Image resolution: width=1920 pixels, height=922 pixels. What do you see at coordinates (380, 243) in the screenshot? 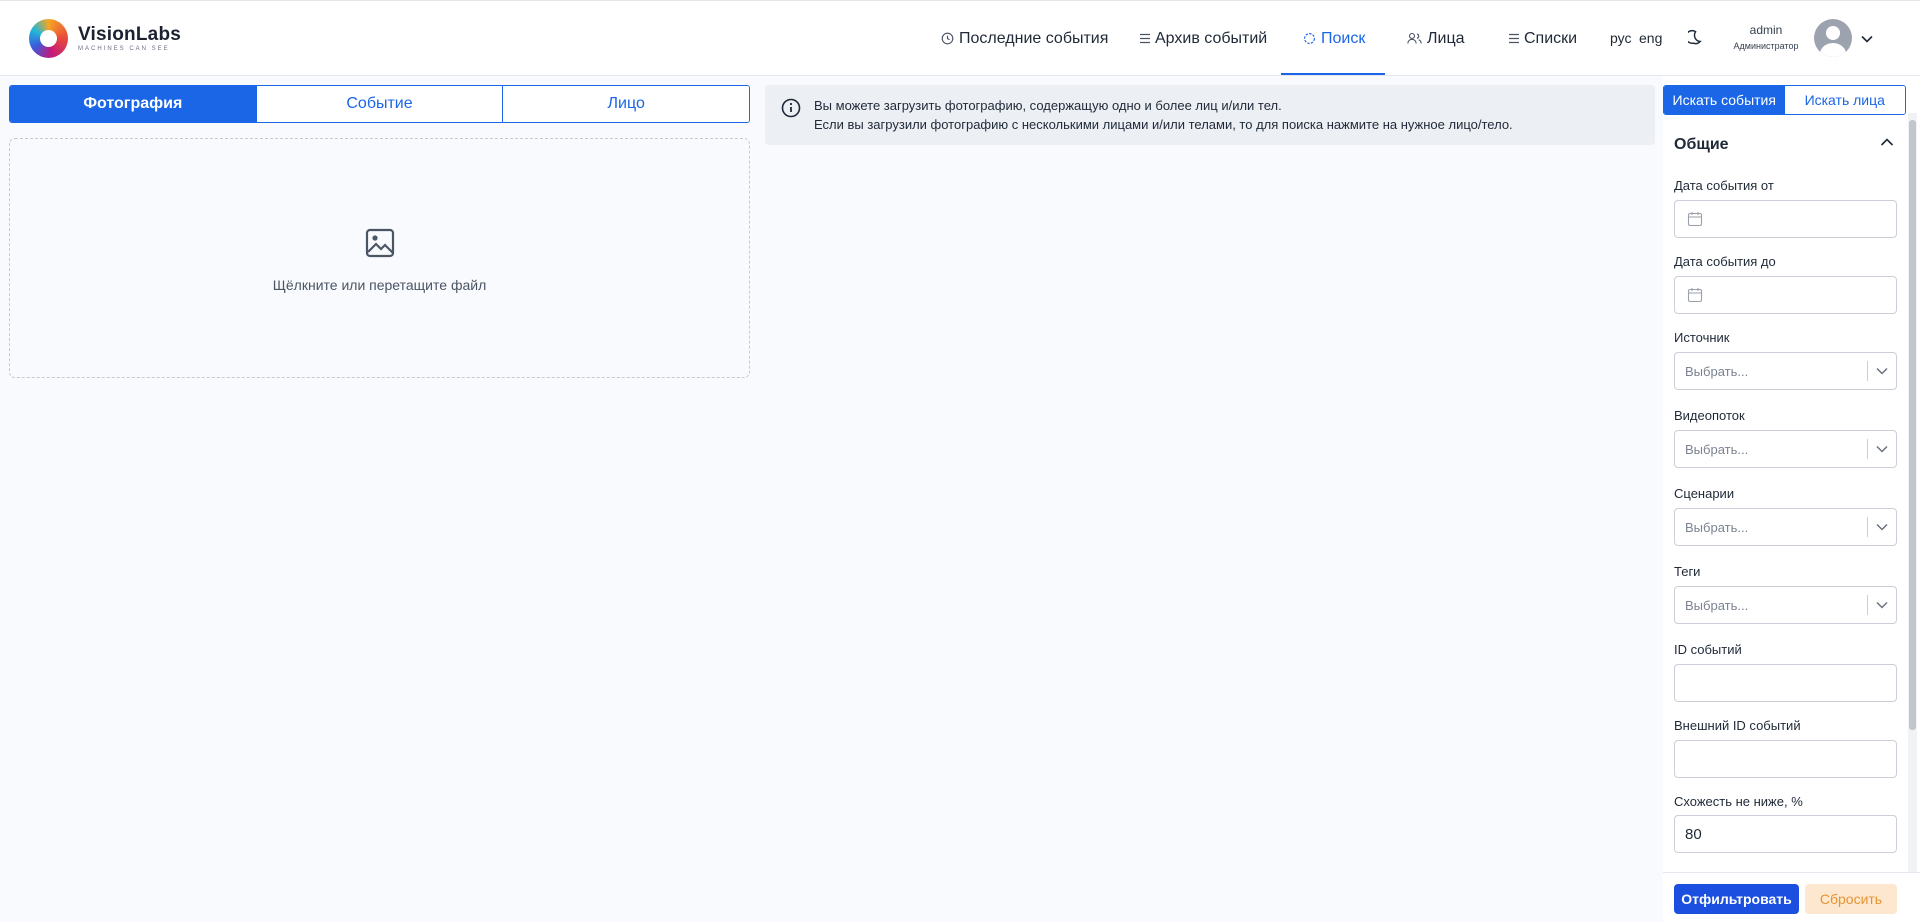
I see `image-icon` at bounding box center [380, 243].